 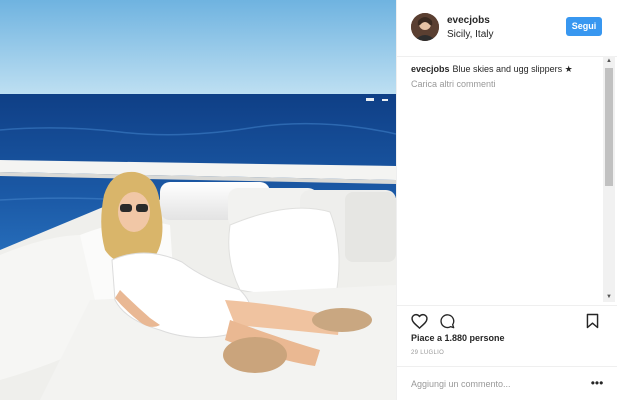 What do you see at coordinates (507, 28) in the screenshot?
I see `post-header: evecjobs Sicily, Italy Segui` at bounding box center [507, 28].